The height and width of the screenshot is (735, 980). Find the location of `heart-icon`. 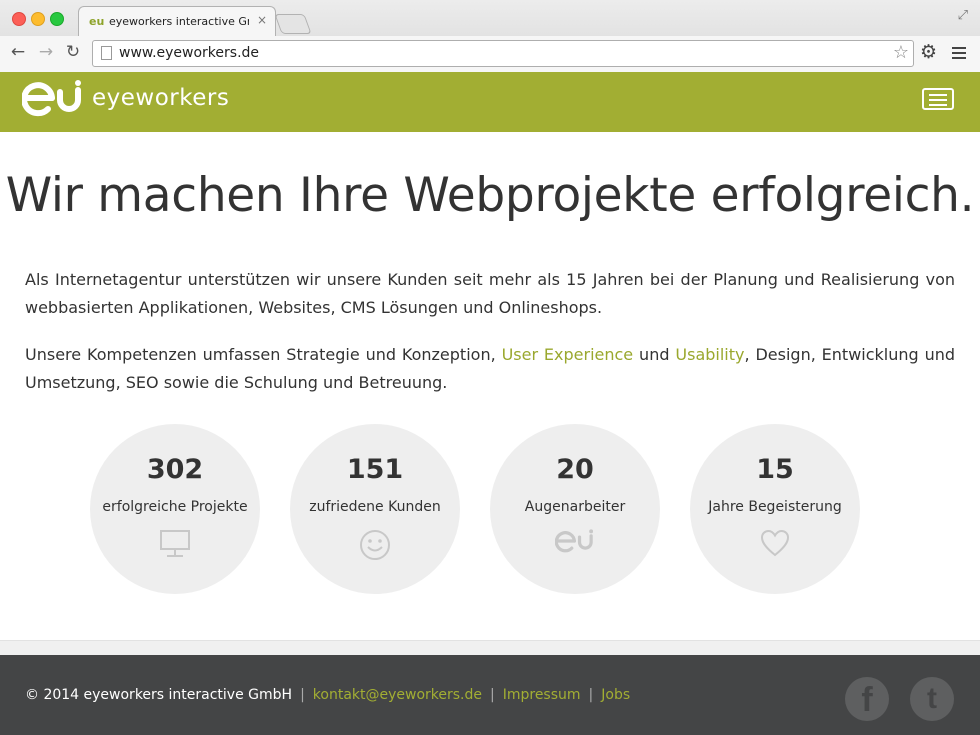

heart-icon is located at coordinates (775, 543).